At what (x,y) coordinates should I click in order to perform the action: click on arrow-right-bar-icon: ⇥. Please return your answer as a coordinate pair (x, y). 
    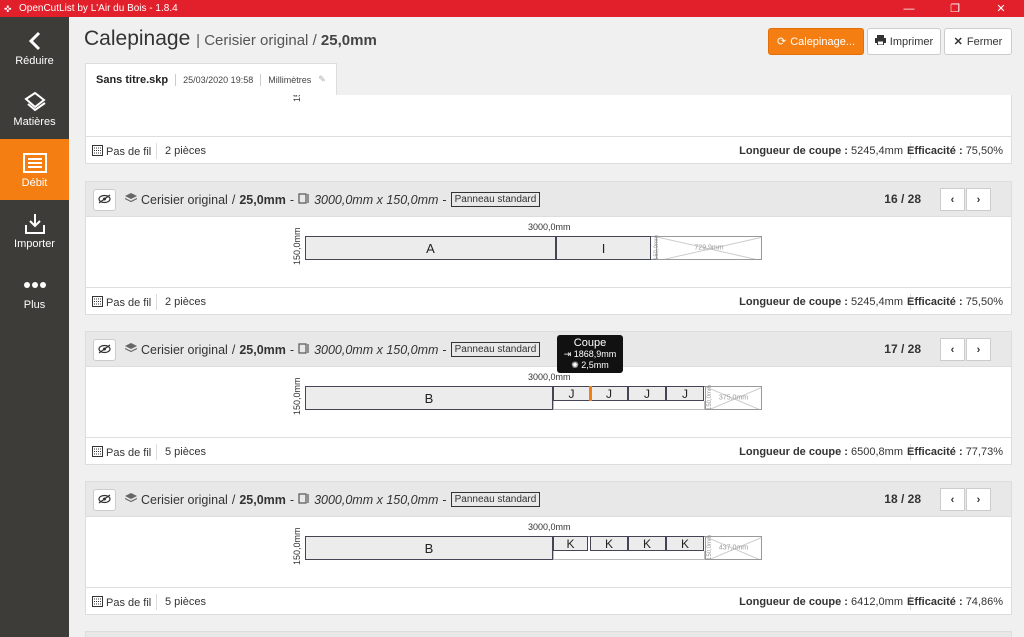
    Looking at the image, I should click on (568, 354).